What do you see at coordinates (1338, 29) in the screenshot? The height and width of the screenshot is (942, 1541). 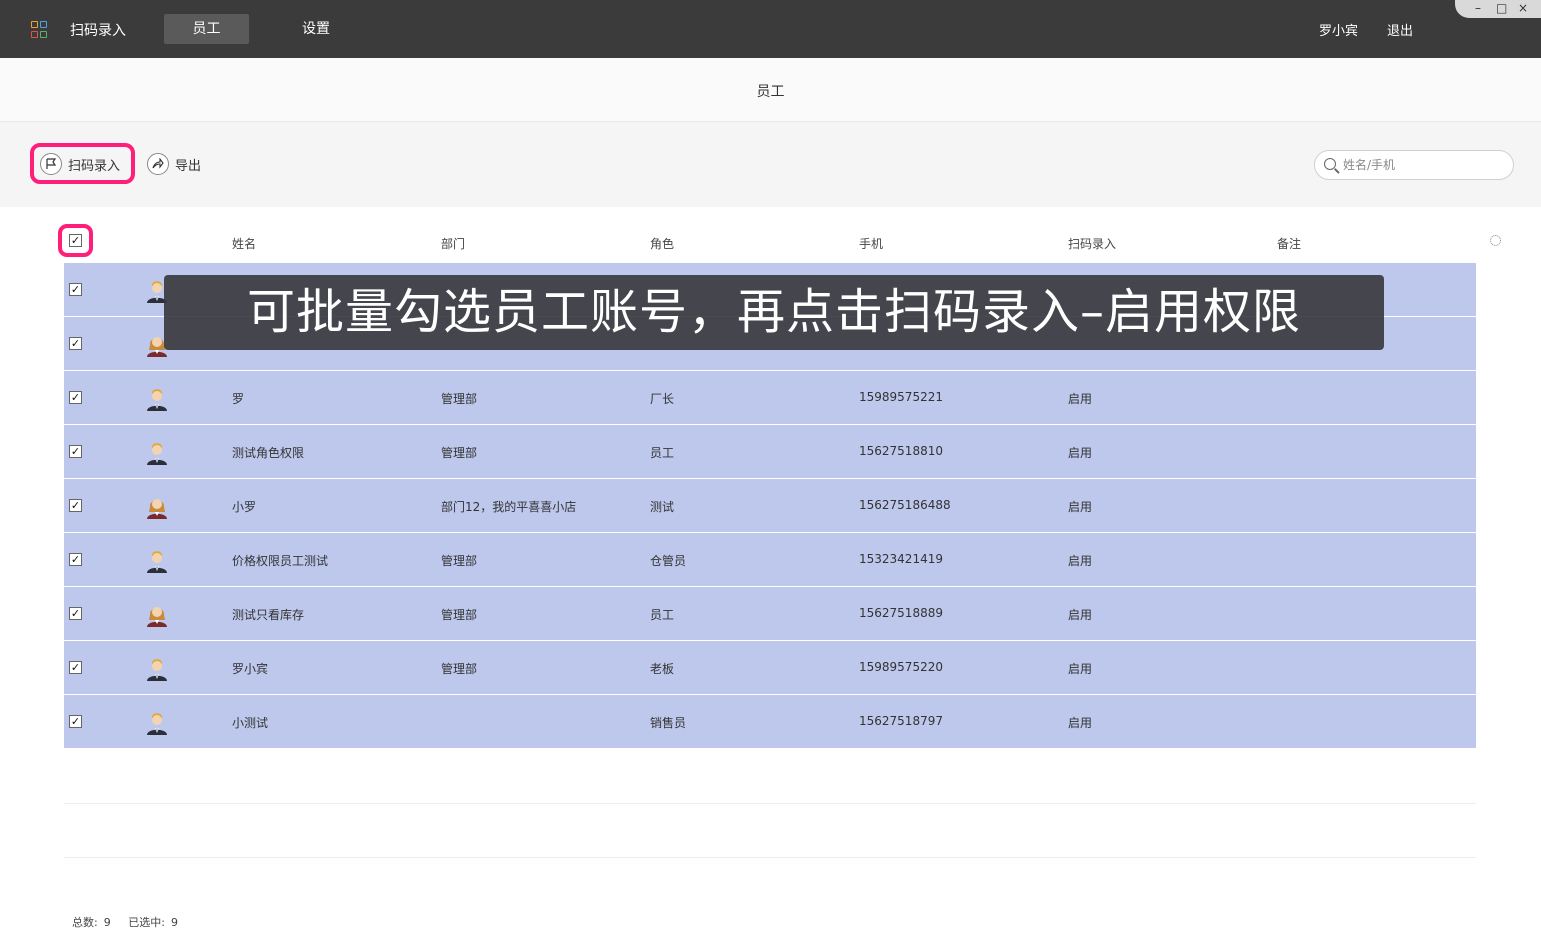 I see `current-user: 罗小宾` at bounding box center [1338, 29].